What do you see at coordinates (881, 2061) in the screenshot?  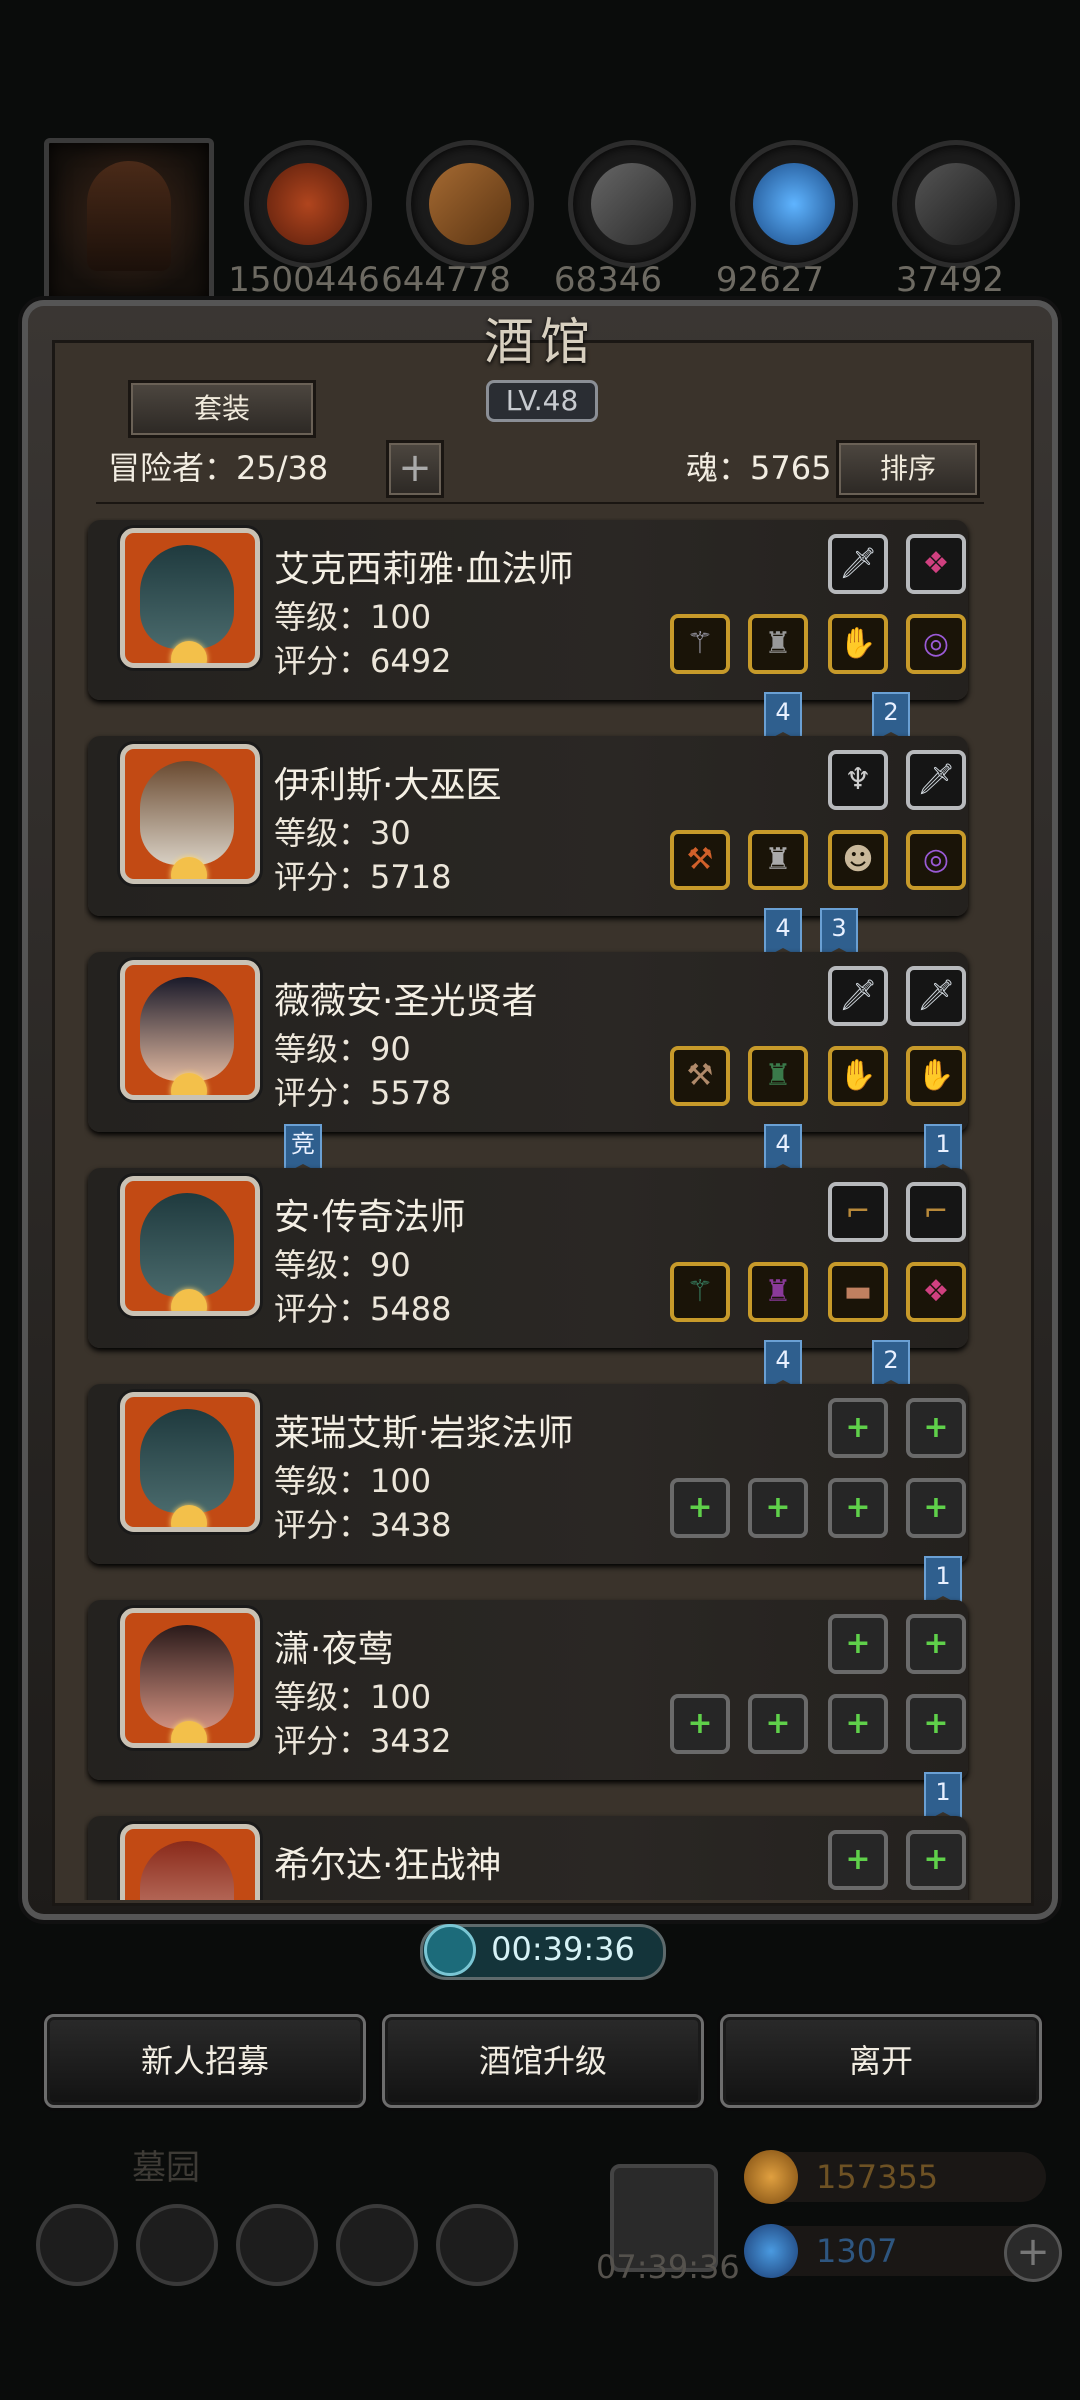 I see `leave-button: 离开` at bounding box center [881, 2061].